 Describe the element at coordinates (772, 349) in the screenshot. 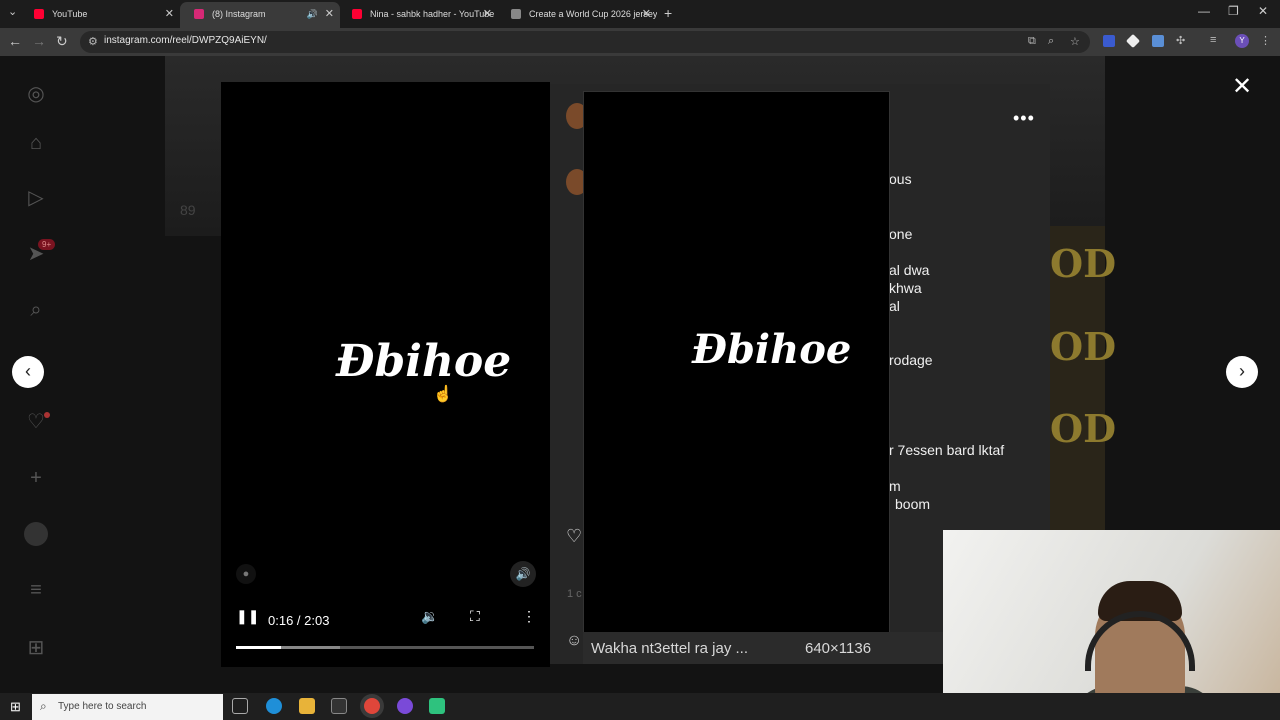

I see `preview-logo-text: Ɖbihoe` at that location.